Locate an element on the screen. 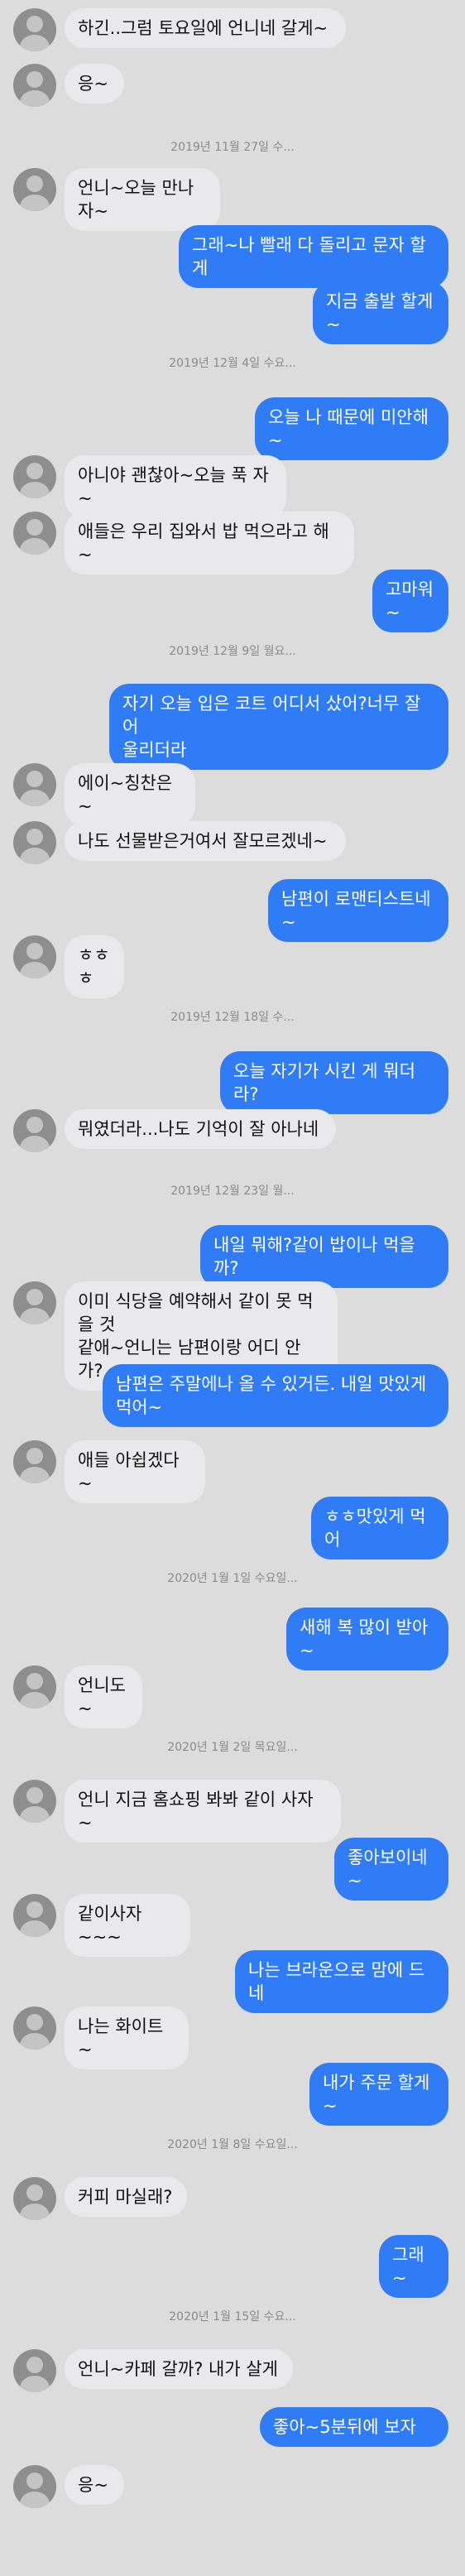 This screenshot has height=2576, width=465. message-bubble: ㅎㅎ맛있게 먹어 is located at coordinates (379, 1528).